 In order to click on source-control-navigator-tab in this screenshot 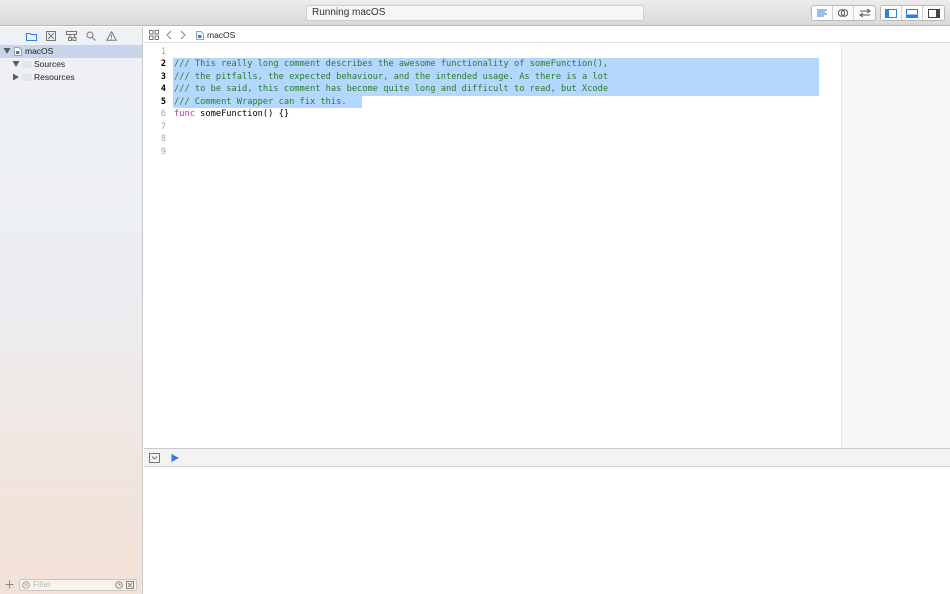, I will do `click(51, 36)`.